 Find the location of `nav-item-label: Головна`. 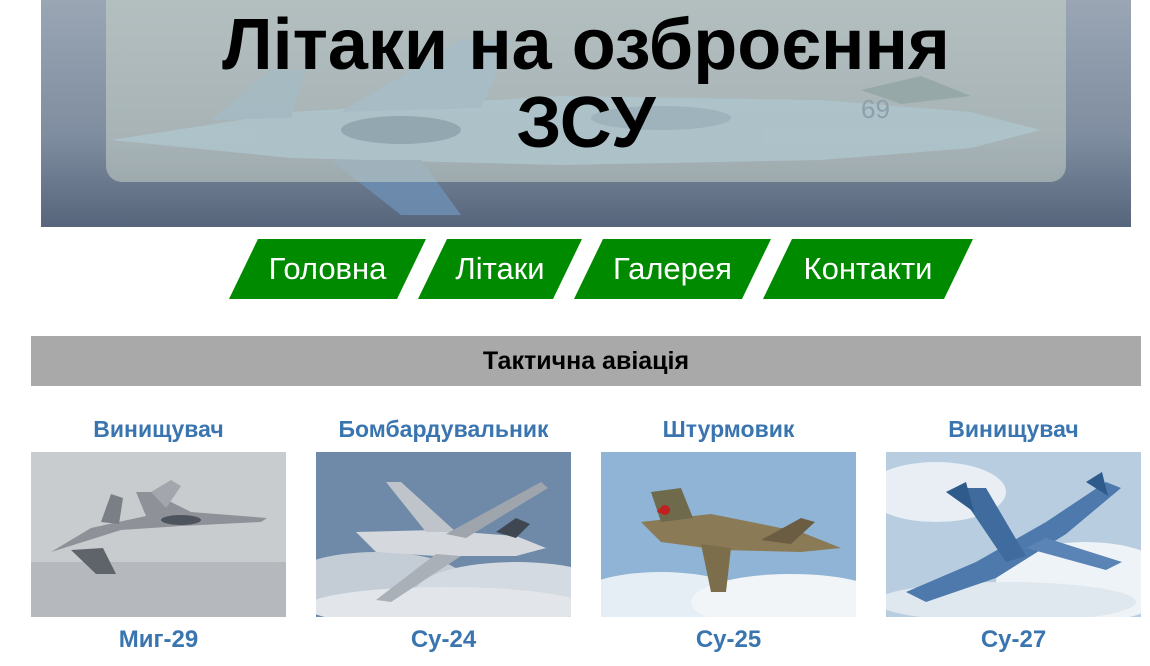

nav-item-label: Головна is located at coordinates (327, 268).